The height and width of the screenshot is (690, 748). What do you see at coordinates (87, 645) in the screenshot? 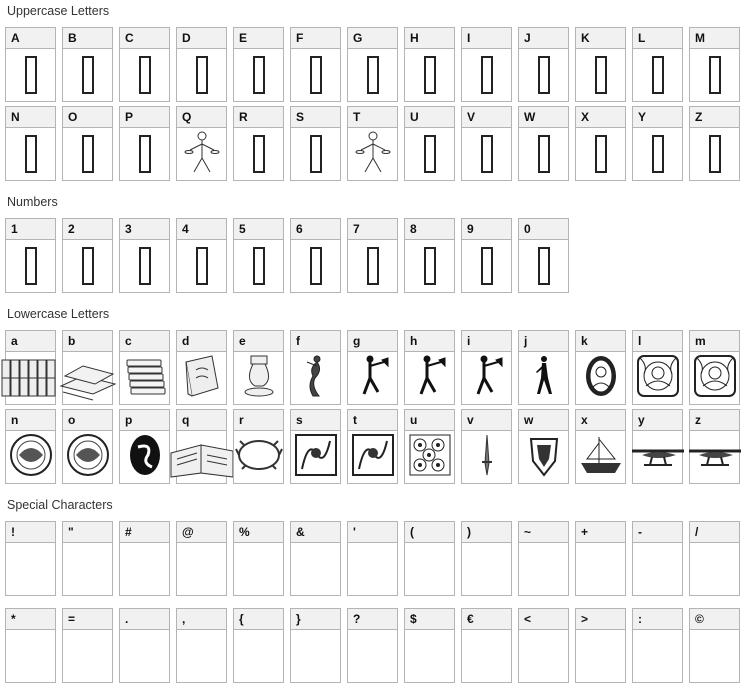
I see `glyph-cell-special: =` at bounding box center [87, 645].